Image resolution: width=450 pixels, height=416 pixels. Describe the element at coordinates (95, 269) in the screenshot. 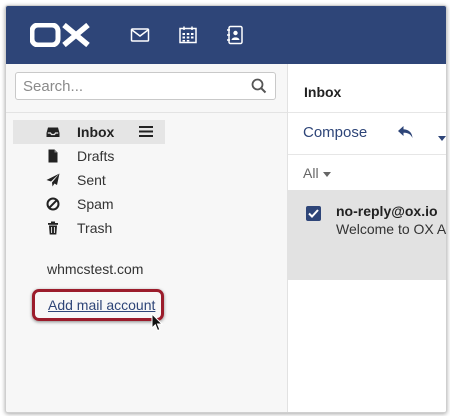

I see `account-name: whmcstest.com` at that location.